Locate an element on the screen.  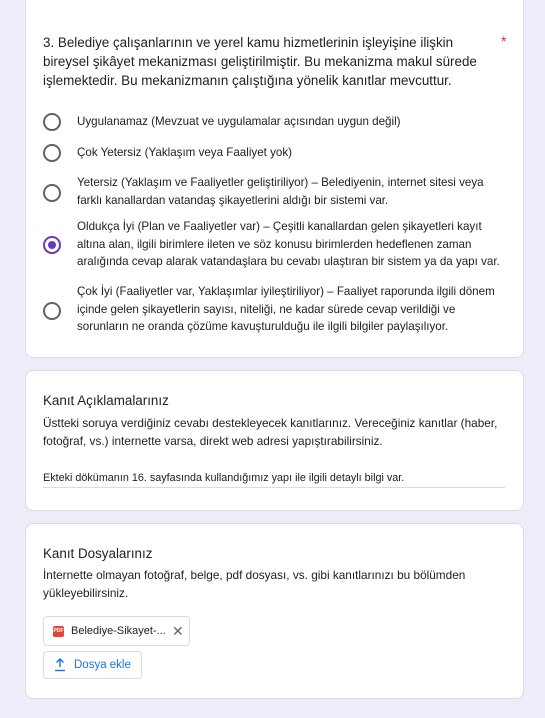
pdf-file-icon: PDF is located at coordinates (58, 631).